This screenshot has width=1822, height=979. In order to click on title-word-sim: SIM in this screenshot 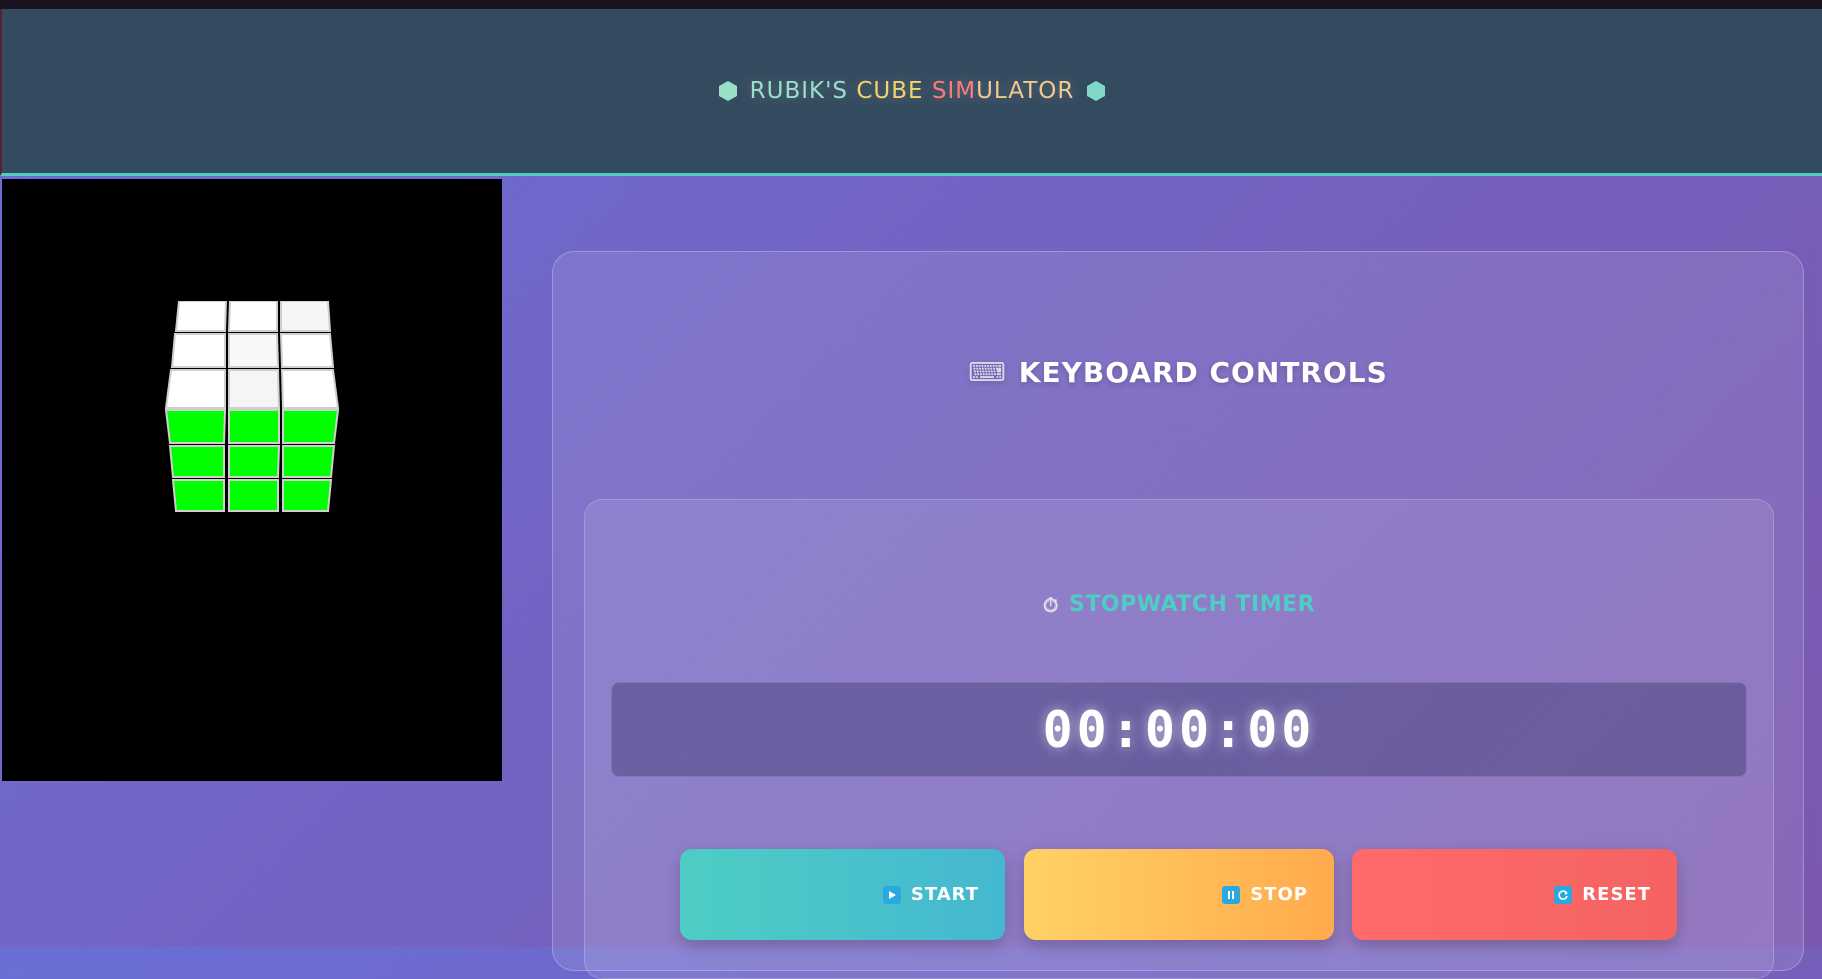, I will do `click(954, 91)`.